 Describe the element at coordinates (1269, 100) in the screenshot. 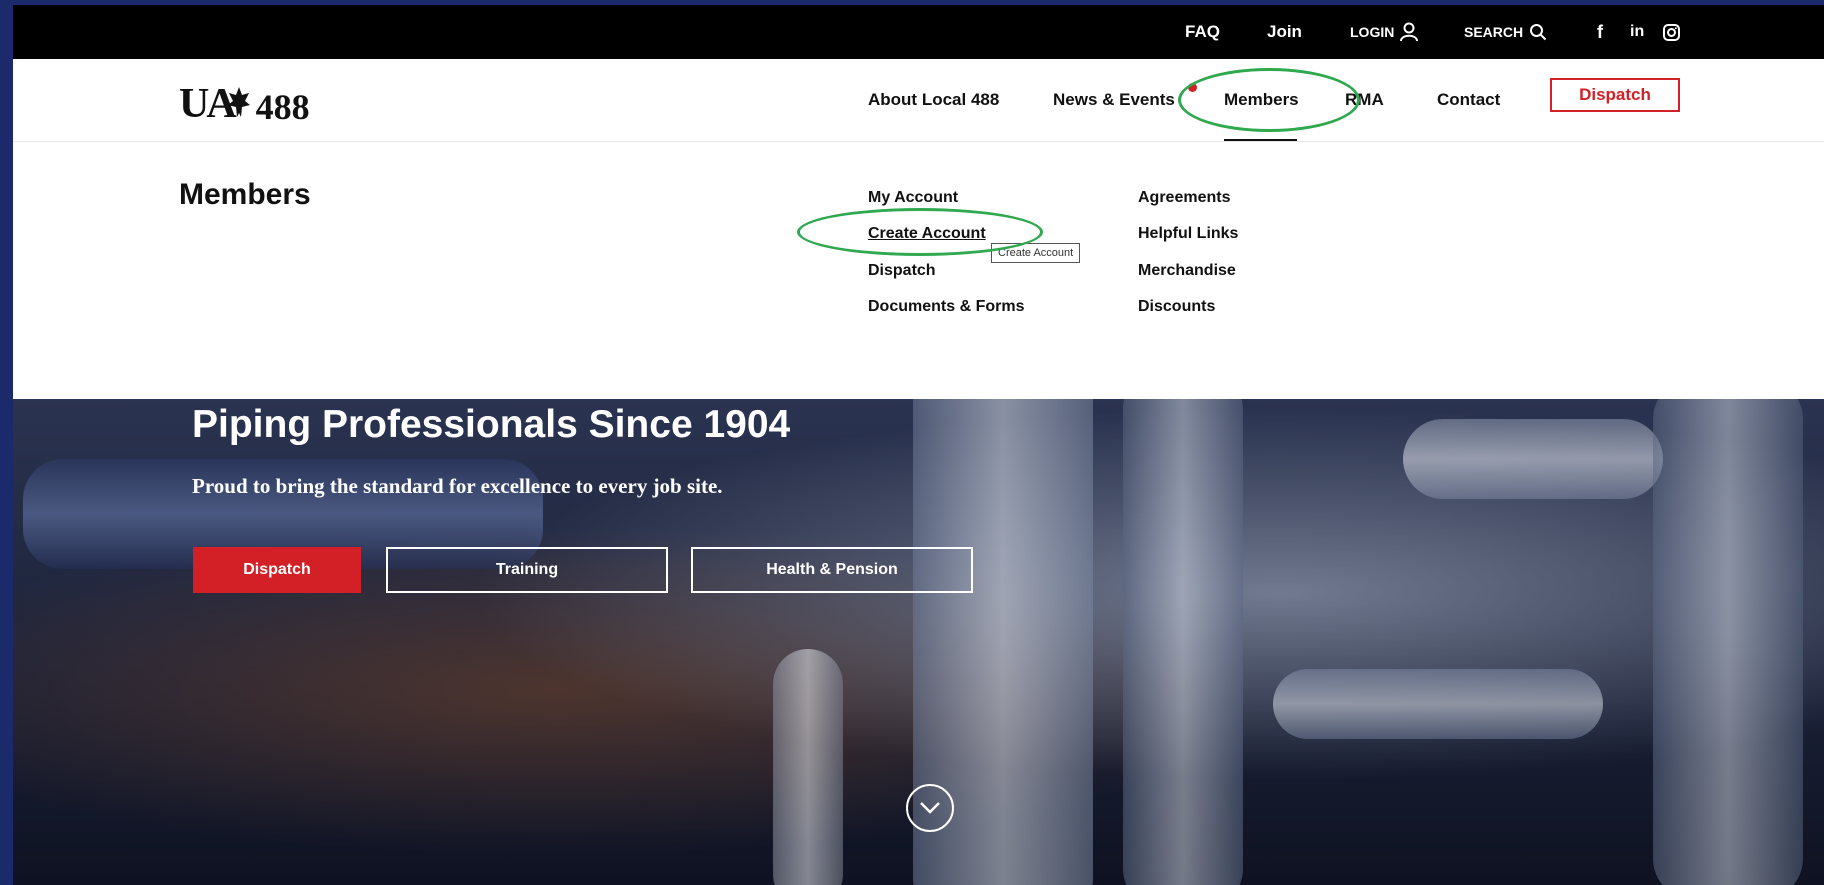

I see `annotation-circle-members` at that location.